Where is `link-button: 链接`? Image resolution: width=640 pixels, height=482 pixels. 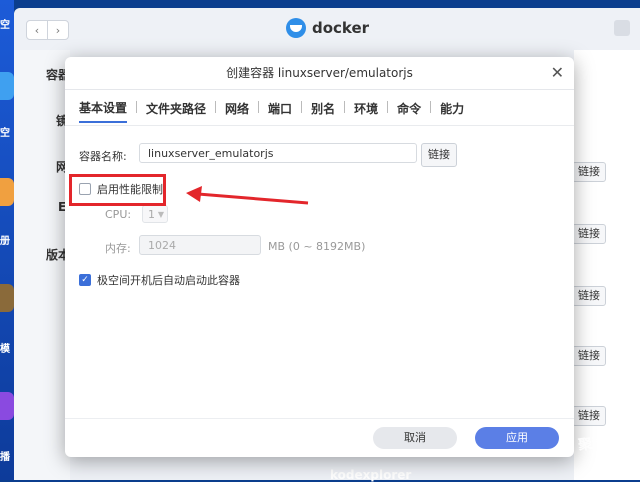 link-button: 链接 is located at coordinates (439, 155).